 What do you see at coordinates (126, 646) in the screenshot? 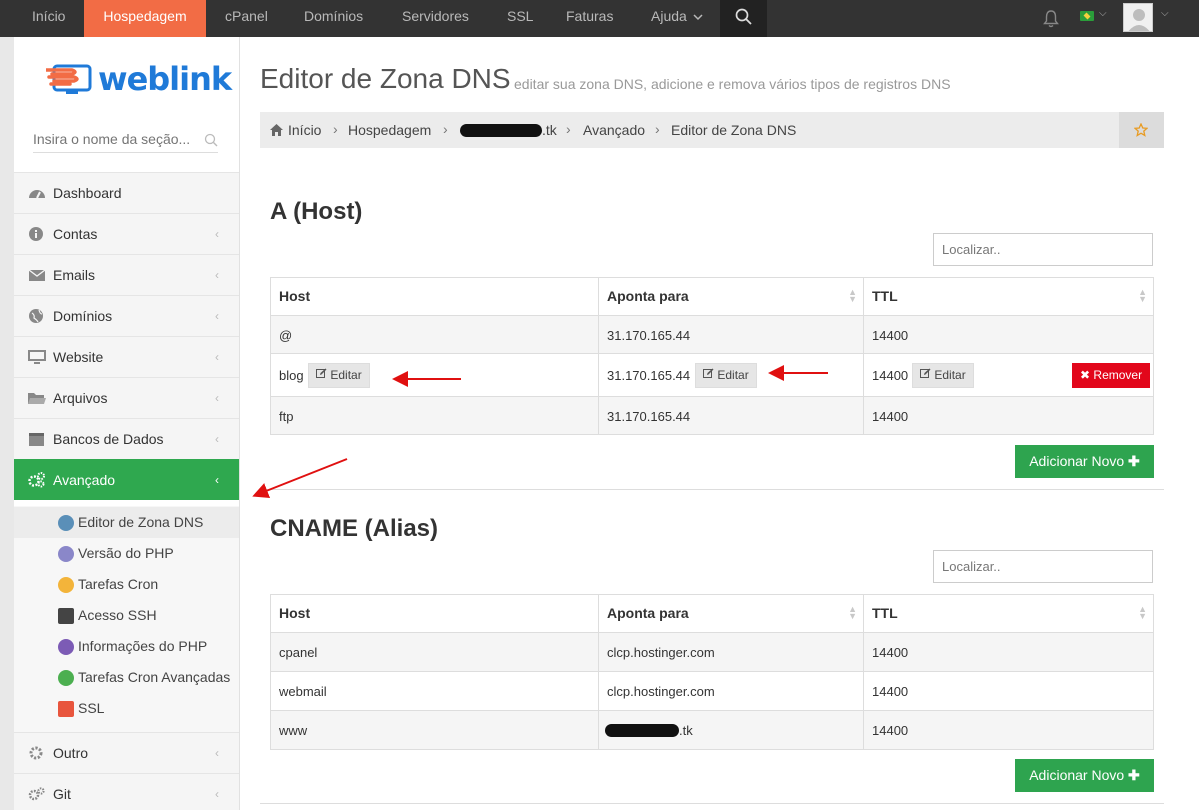
I see `submenu-item-informacoes-do-php: Informações do PHP` at bounding box center [126, 646].